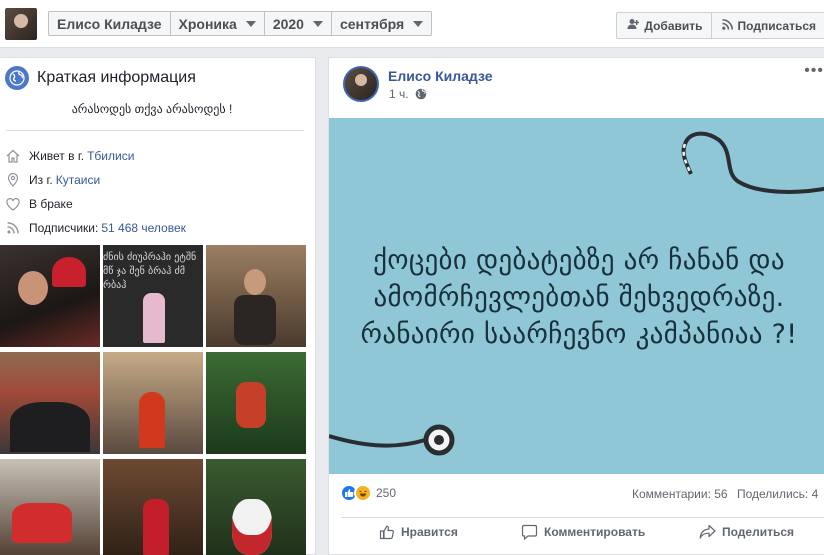 The width and height of the screenshot is (824, 555). I want to click on intro-header: Краткая информация, so click(100, 78).